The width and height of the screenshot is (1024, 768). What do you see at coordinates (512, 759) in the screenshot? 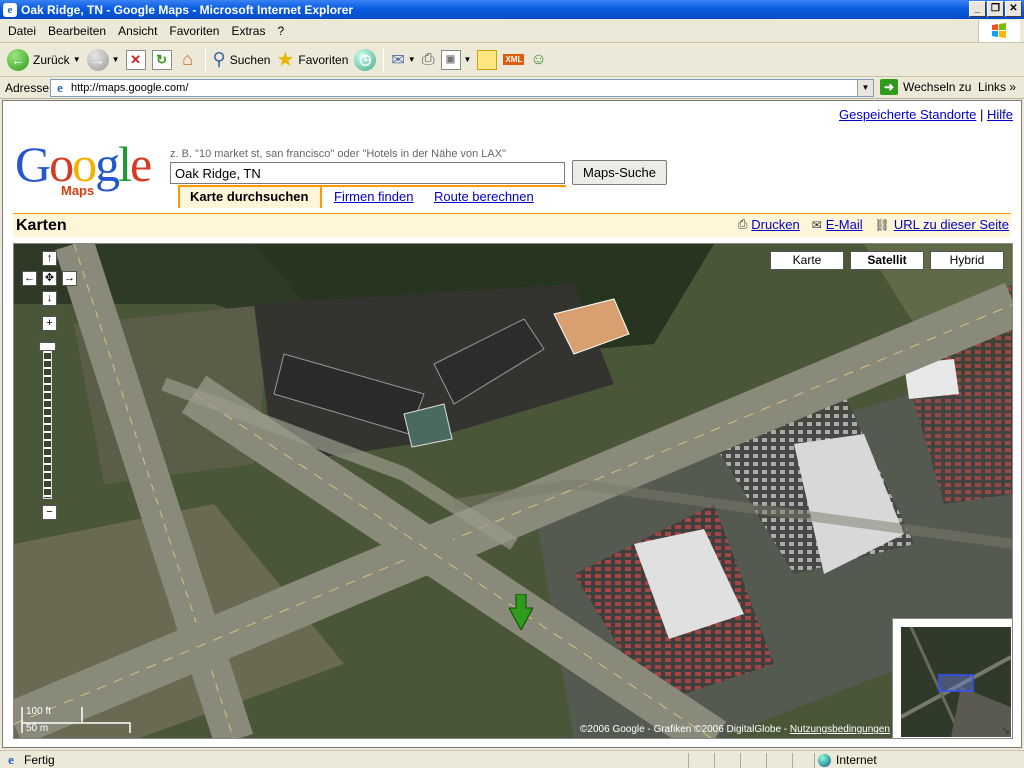
I see `status-bar: e Fertig Internet` at bounding box center [512, 759].